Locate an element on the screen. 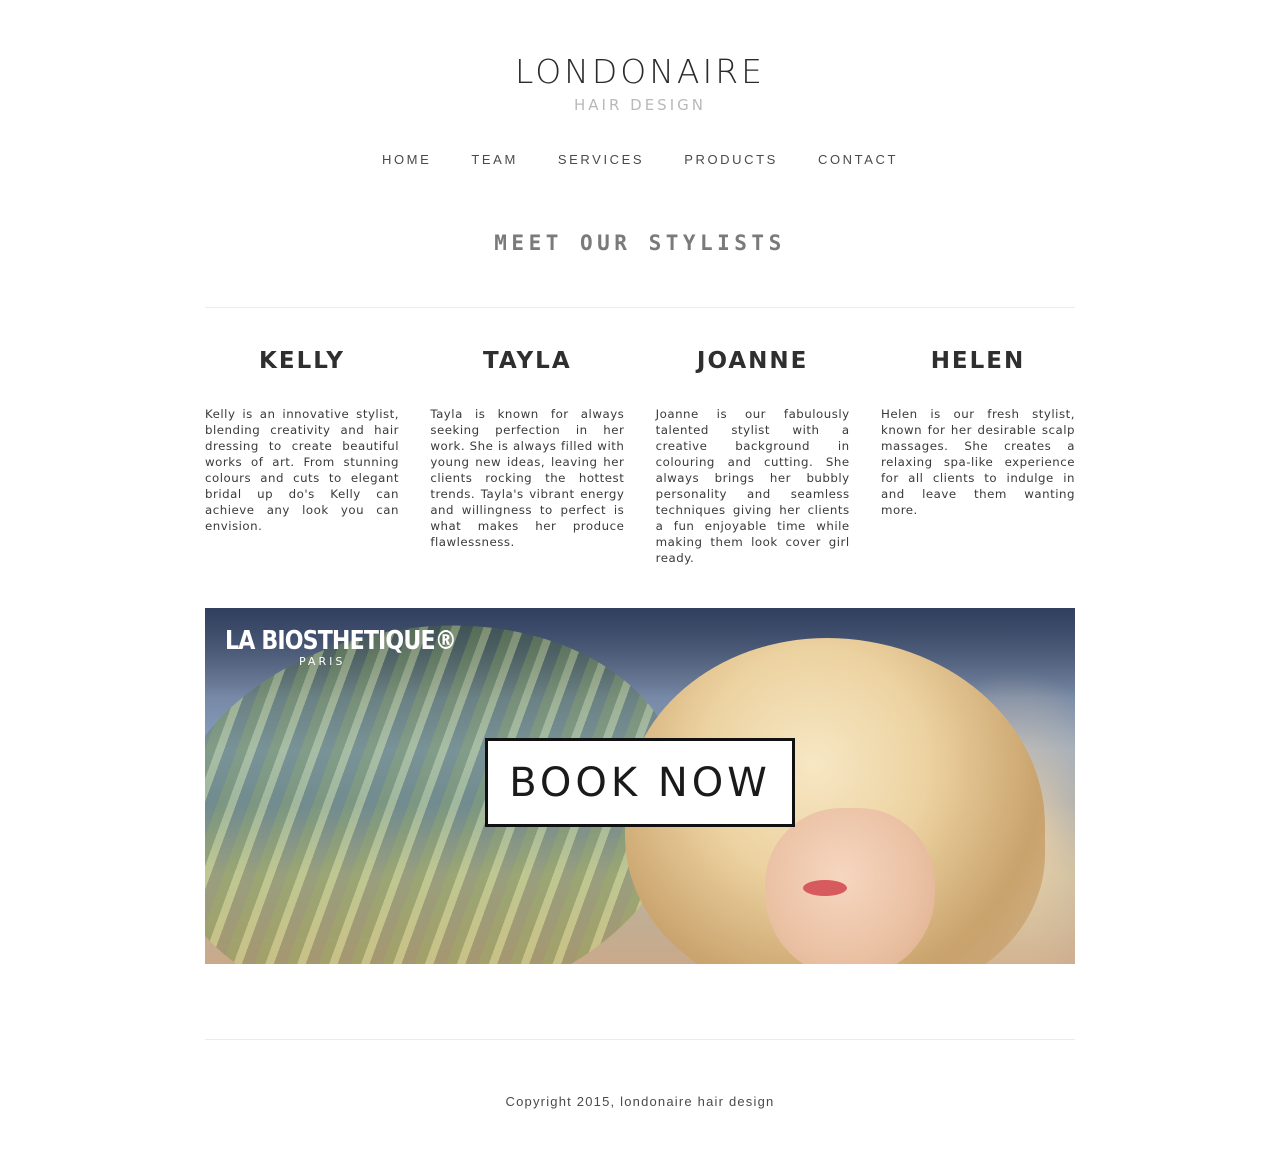  logo-main-text: LA BIOSTHETIQUE® is located at coordinates (341, 641).